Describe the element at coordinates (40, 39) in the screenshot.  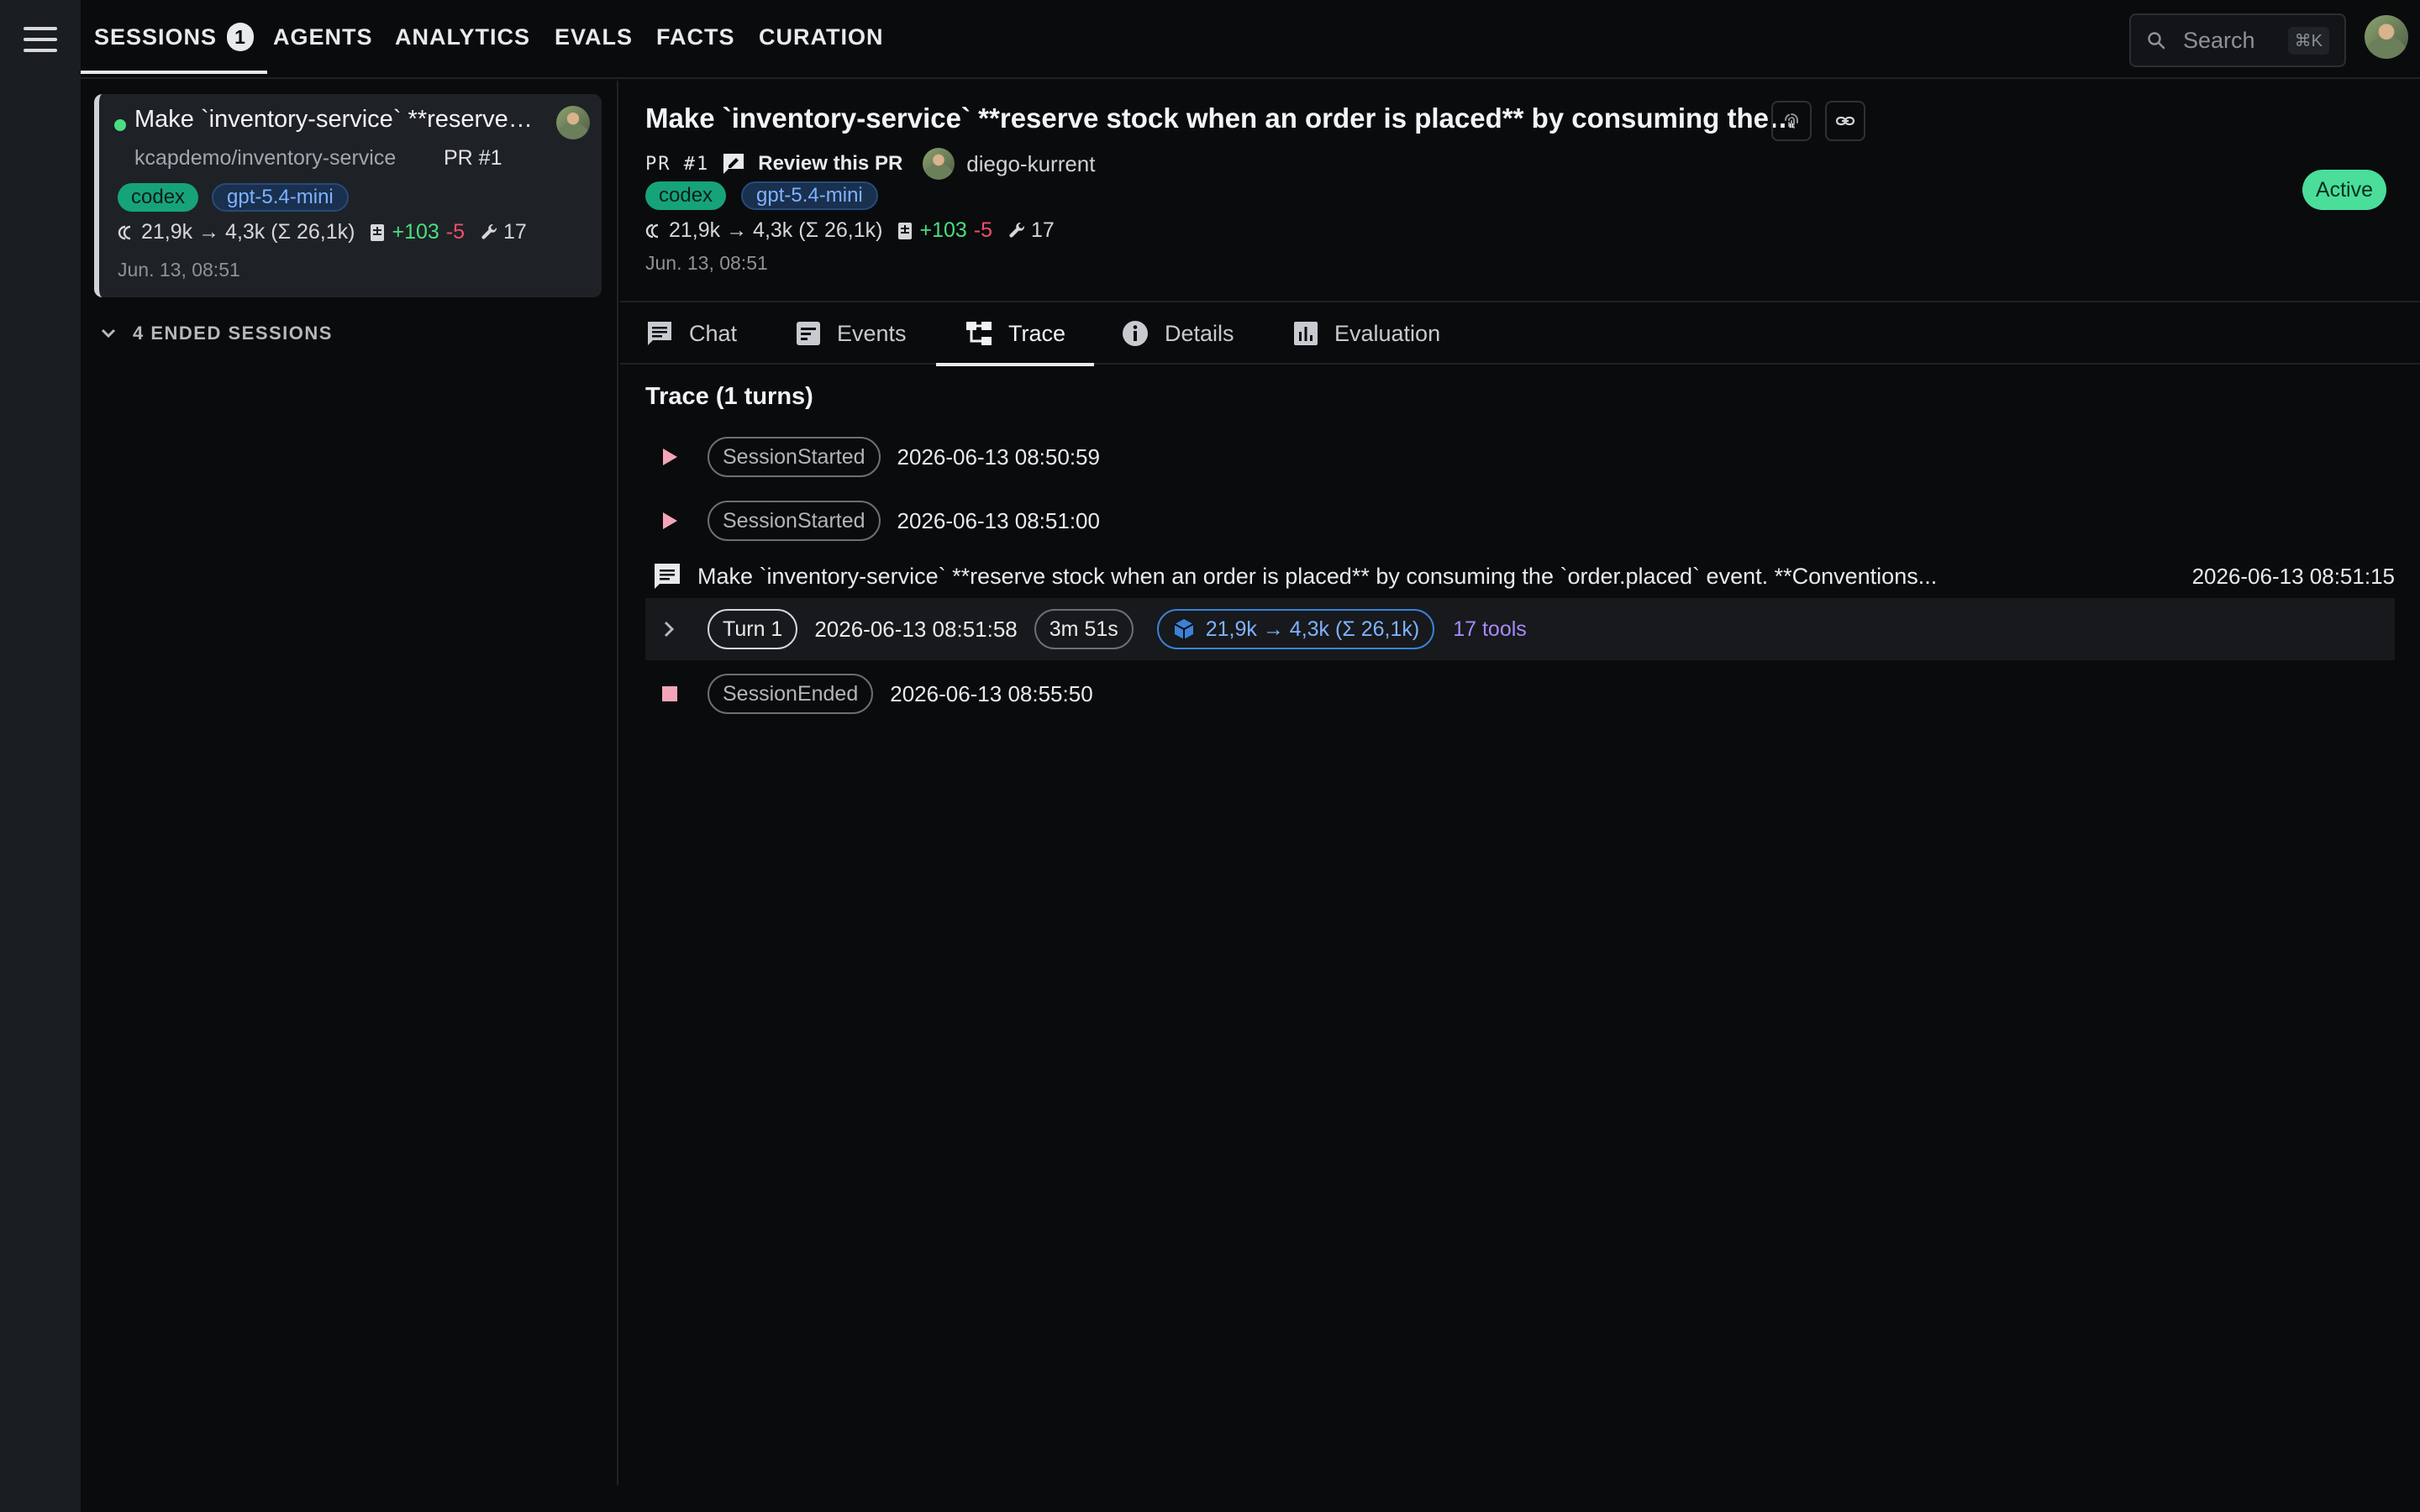
I see `hamburger-menu-icon` at that location.